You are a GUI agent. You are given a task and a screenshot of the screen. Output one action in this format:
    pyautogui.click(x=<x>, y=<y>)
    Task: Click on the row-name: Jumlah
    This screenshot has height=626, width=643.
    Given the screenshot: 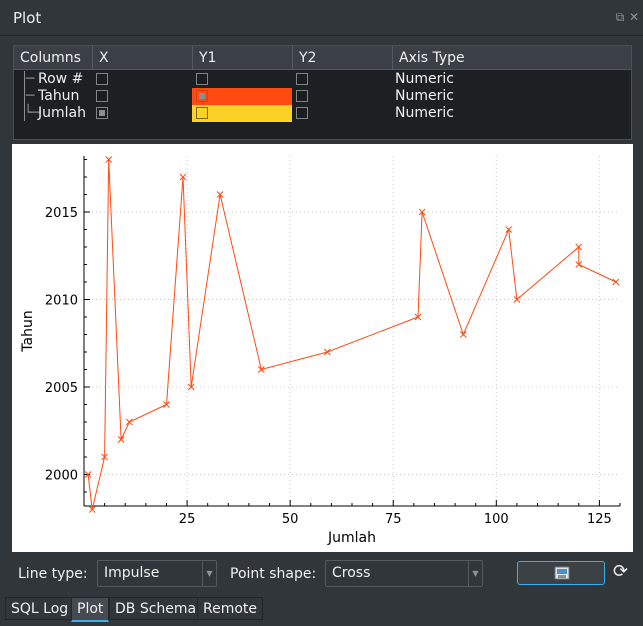 What is the action you would take?
    pyautogui.click(x=62, y=113)
    